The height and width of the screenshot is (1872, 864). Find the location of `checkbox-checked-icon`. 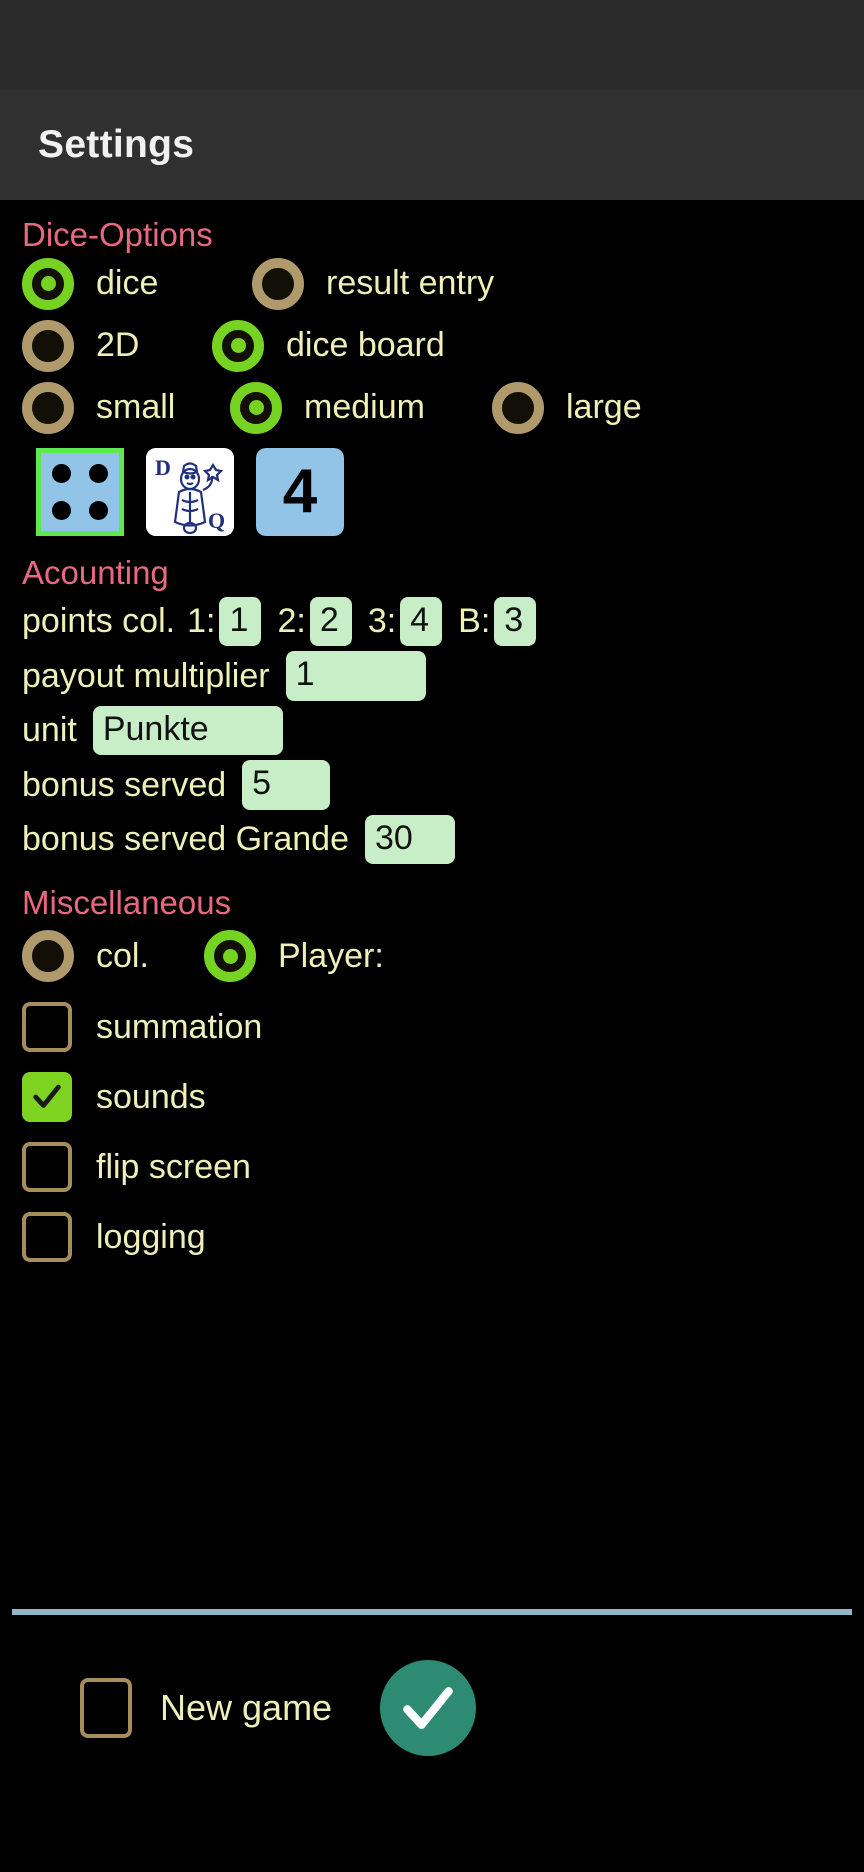

checkbox-checked-icon is located at coordinates (47, 1097).